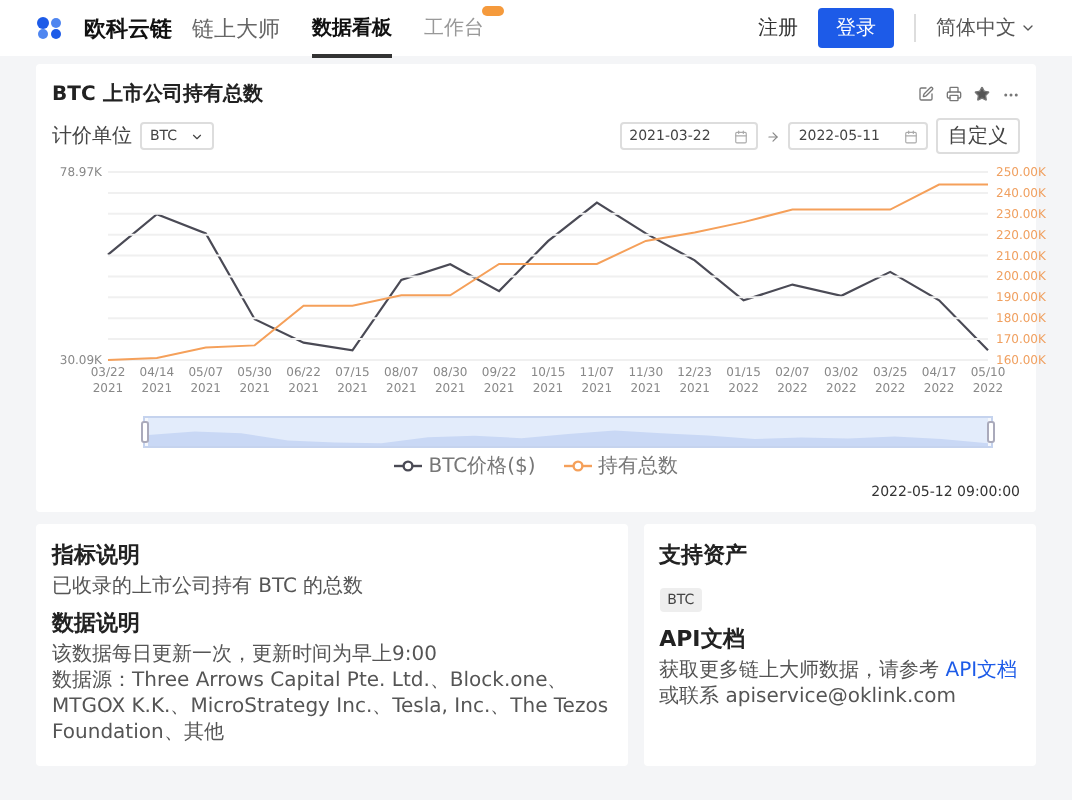 Image resolution: width=1072 pixels, height=800 pixels. I want to click on edit-icon, so click(926, 94).